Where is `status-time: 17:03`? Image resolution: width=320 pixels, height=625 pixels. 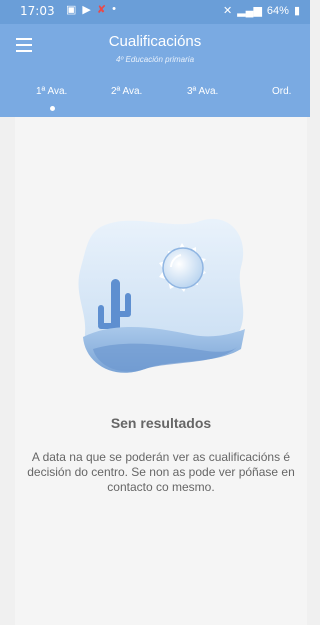
status-time: 17:03 is located at coordinates (37, 11).